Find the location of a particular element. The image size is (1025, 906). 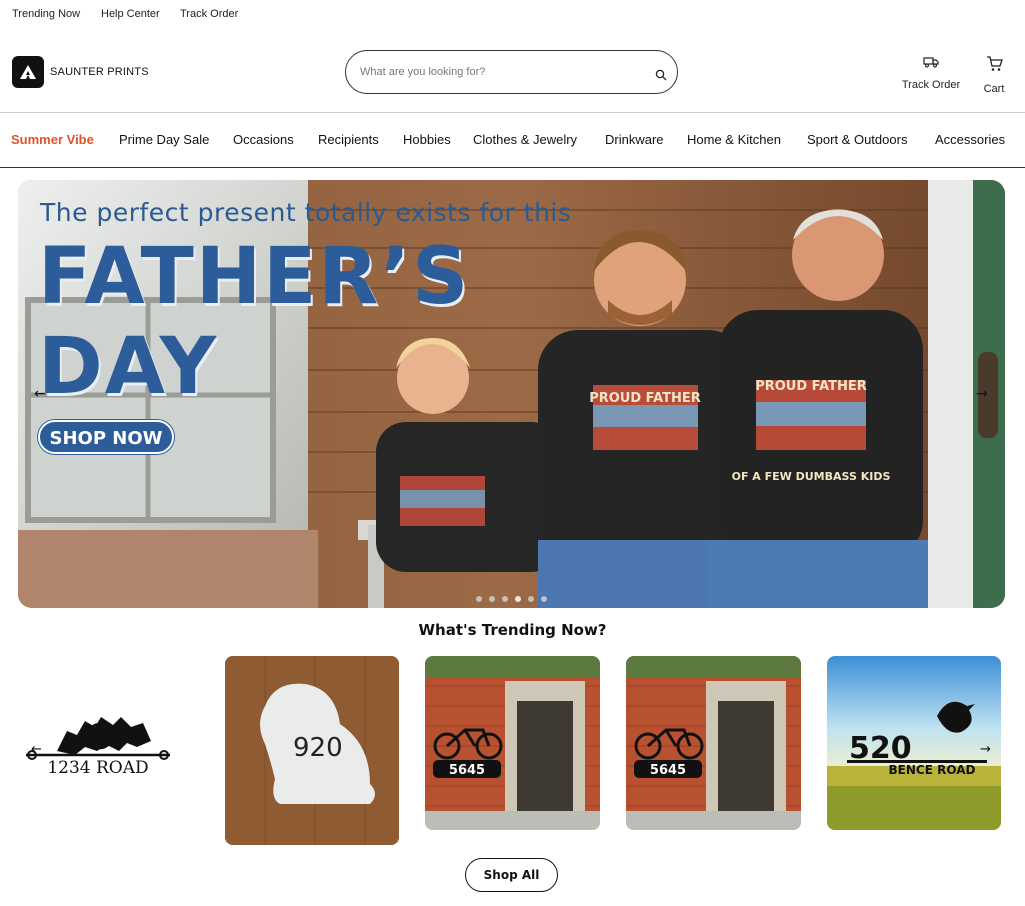

hero-shirt-text-top: PROUD FATHER is located at coordinates (645, 398).